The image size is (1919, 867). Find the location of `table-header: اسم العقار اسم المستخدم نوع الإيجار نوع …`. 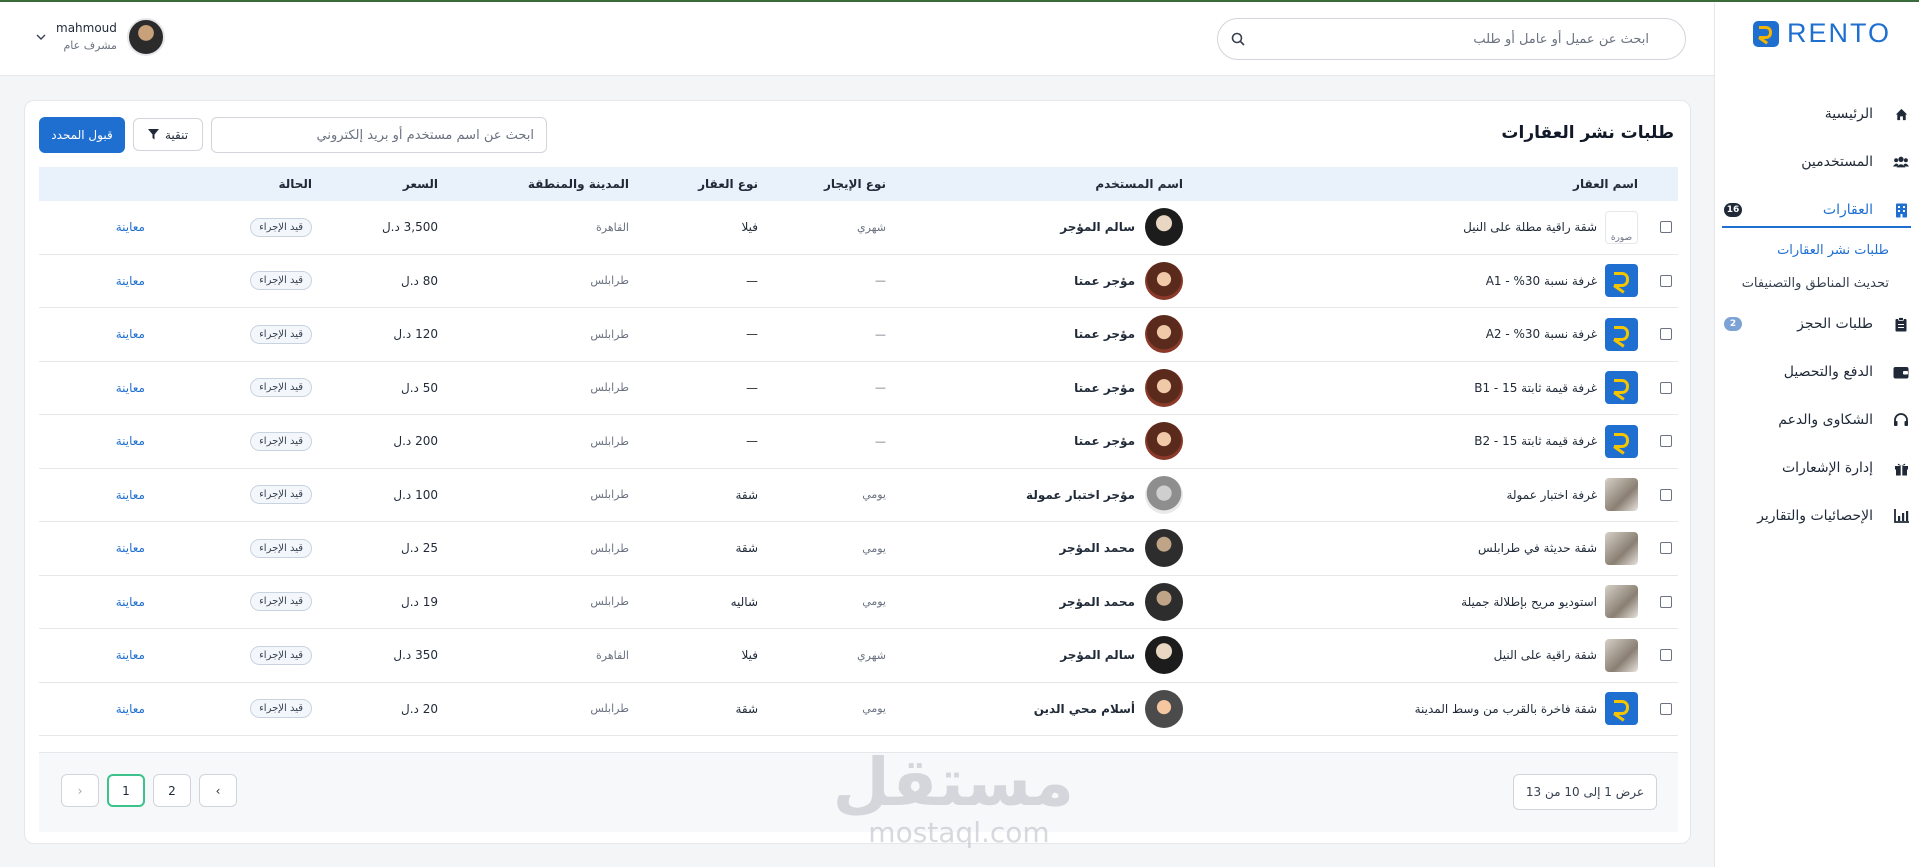

table-header: اسم العقار اسم المستخدم نوع الإيجار نوع … is located at coordinates (858, 184).